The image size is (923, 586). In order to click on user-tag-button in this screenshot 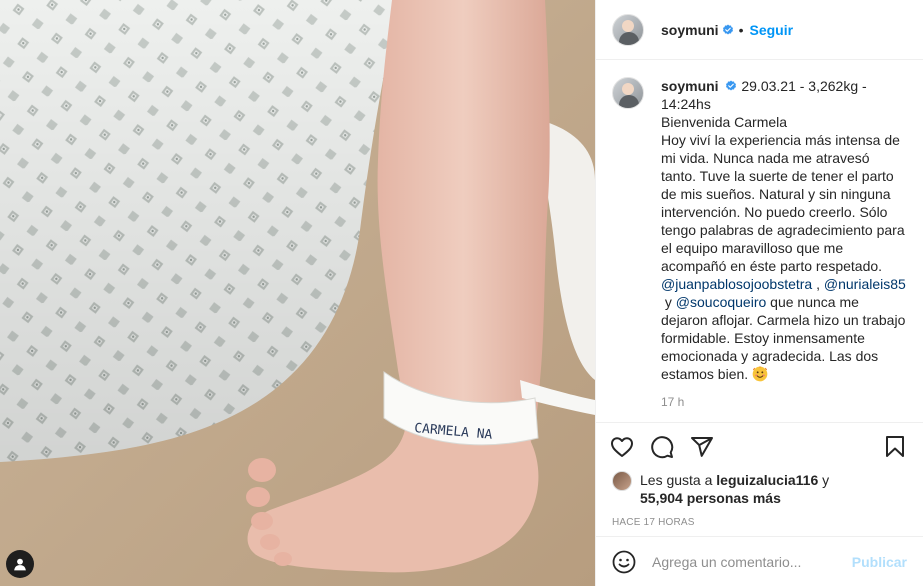, I will do `click(20, 564)`.